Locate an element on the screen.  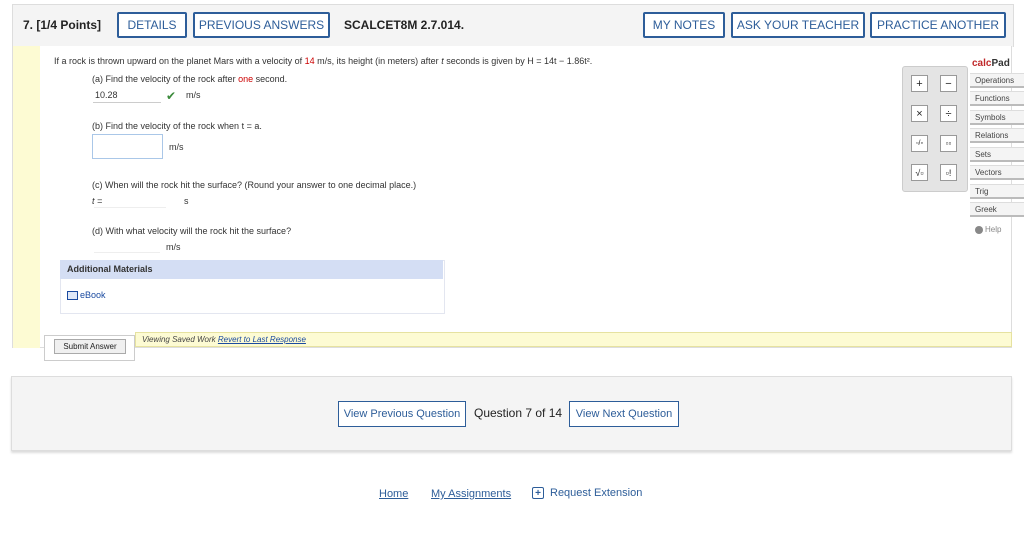
revert-link: Revert to Last Response is located at coordinates (262, 339).